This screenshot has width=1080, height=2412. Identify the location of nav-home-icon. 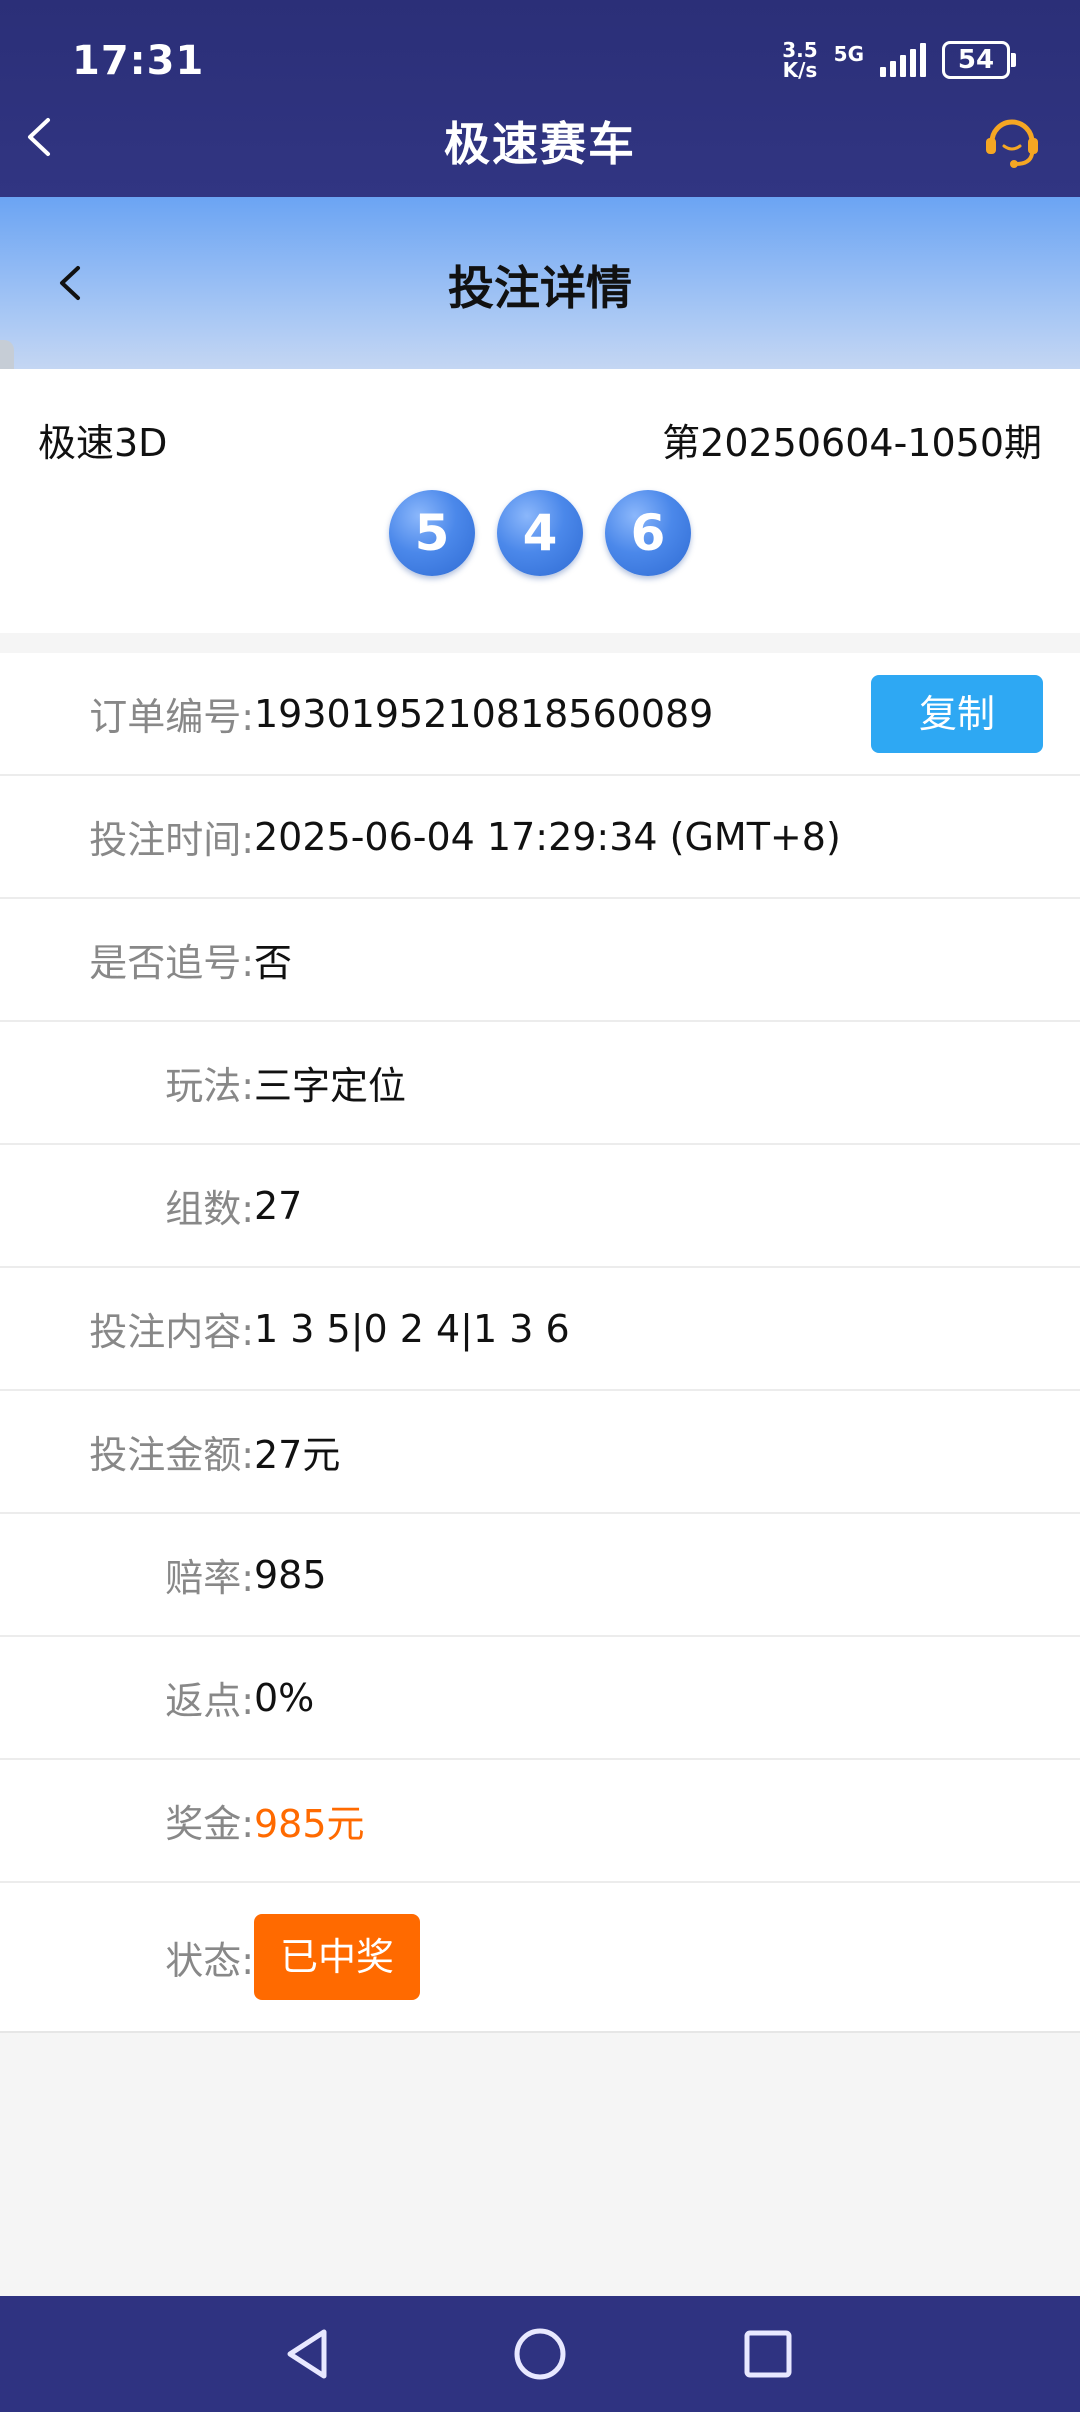
(540, 2354).